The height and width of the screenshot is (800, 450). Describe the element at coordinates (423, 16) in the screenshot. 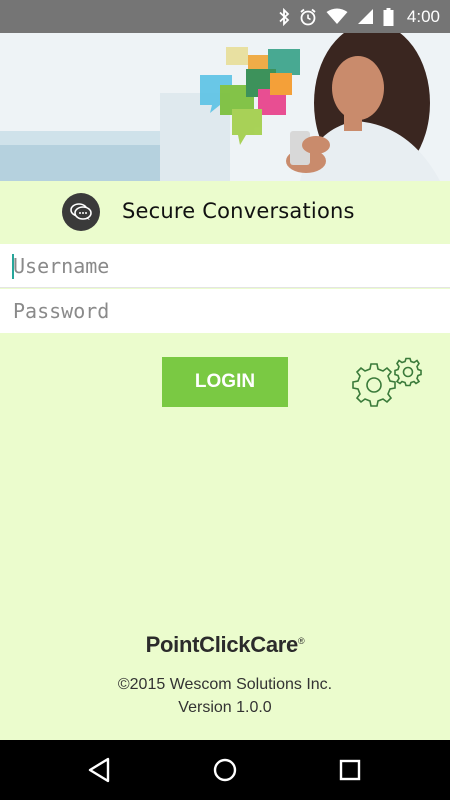

I see `status-time: 4:00` at that location.